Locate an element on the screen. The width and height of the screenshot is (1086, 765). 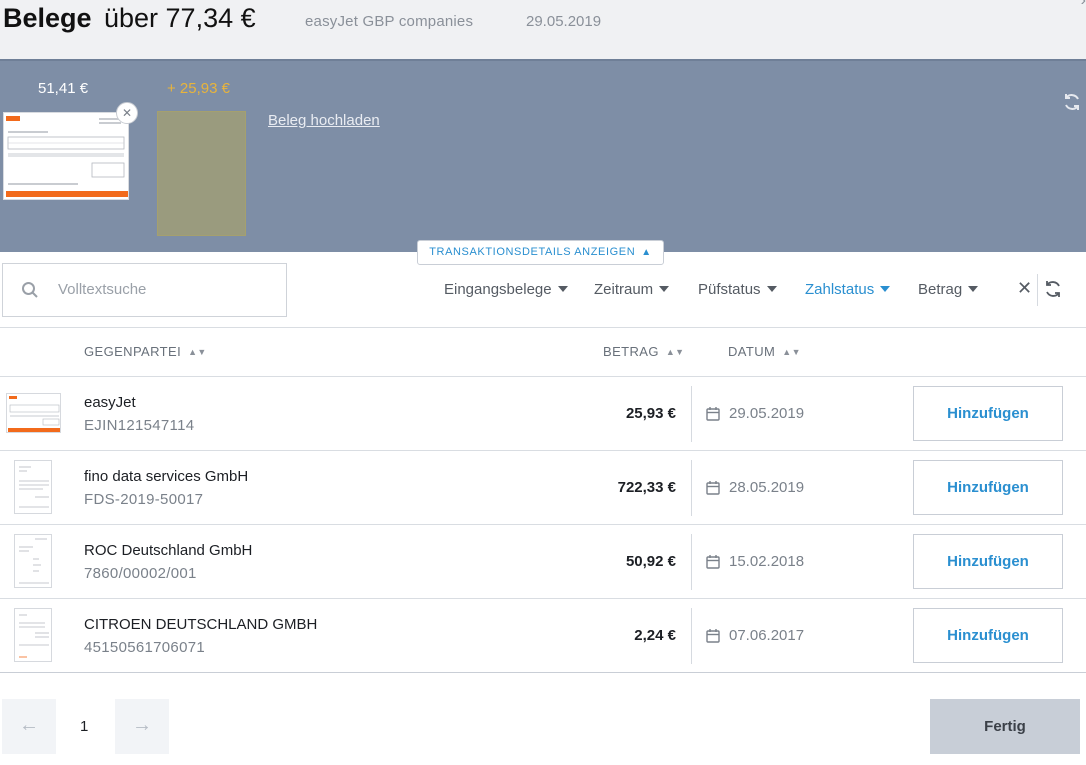
document-reference: 45150561706071 is located at coordinates (144, 647).